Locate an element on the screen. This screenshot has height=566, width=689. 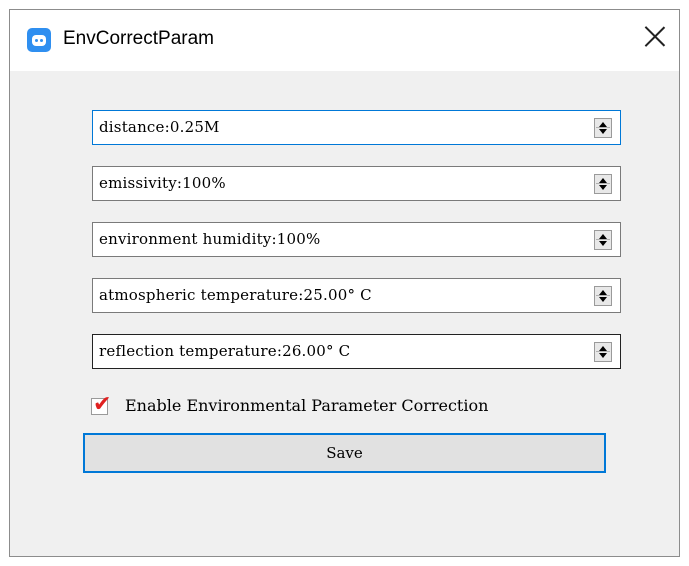
reflection-temperature-spin-buttons is located at coordinates (603, 352).